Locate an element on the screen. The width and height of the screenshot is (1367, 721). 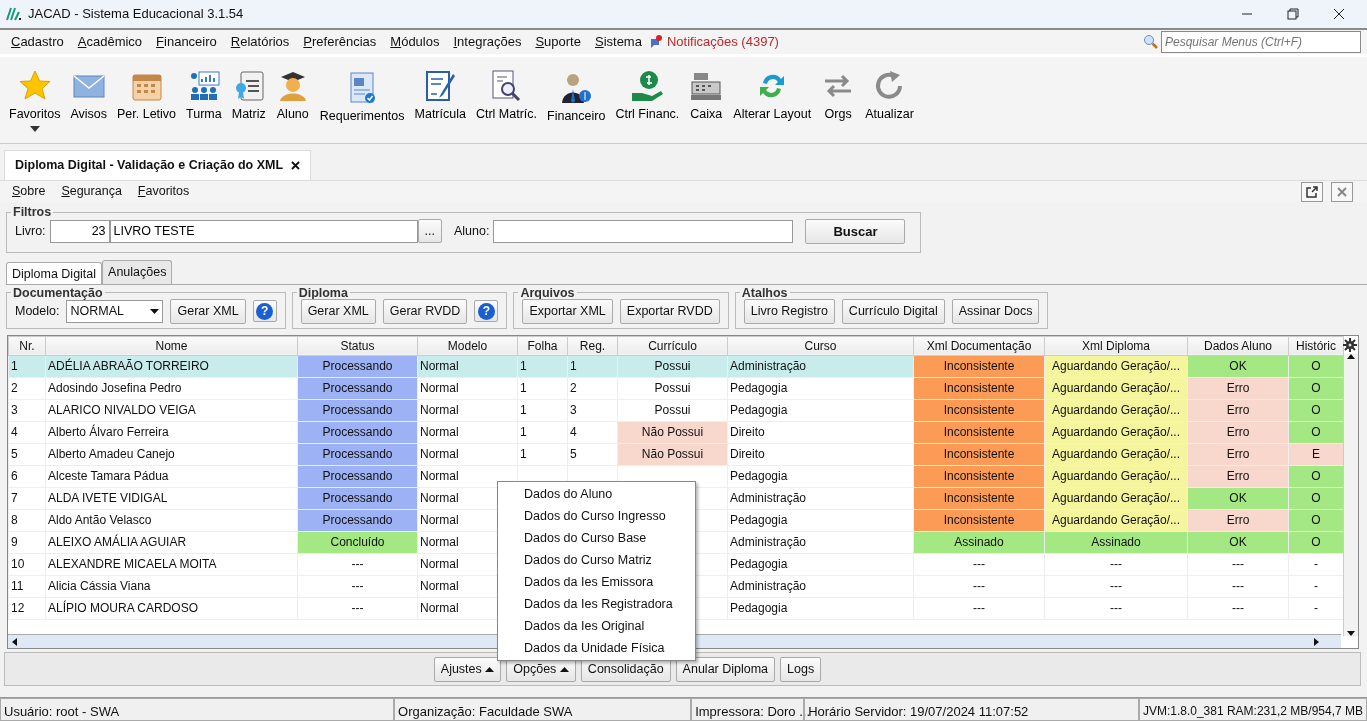
scroll-down-icon is located at coordinates (1351, 633).